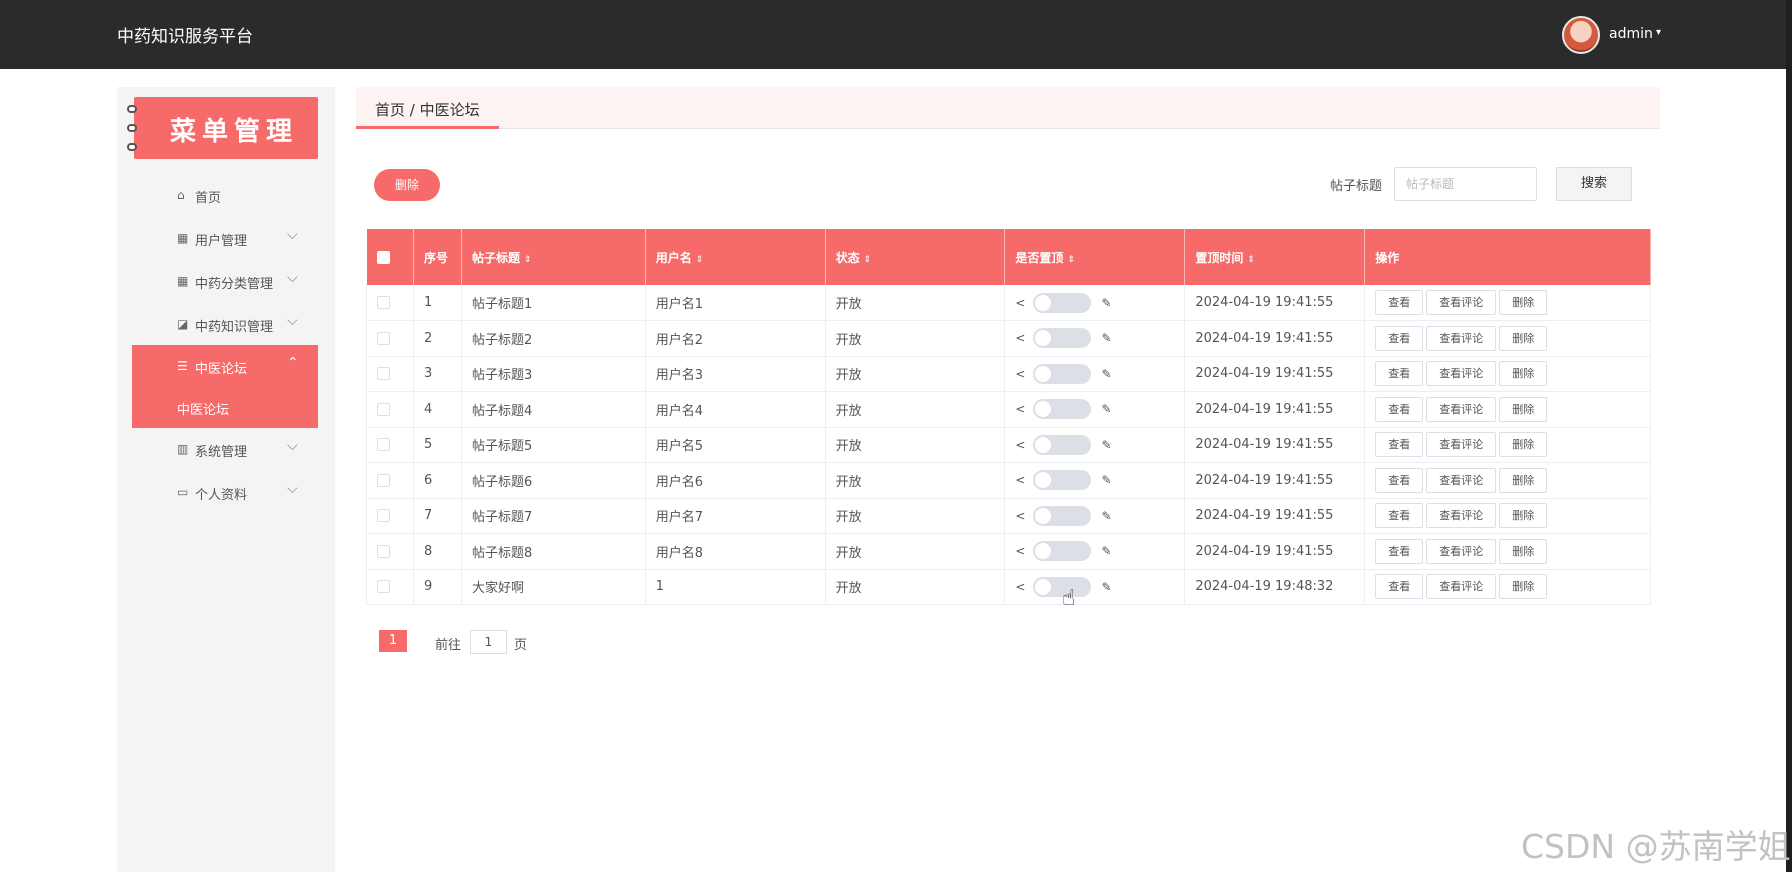 The height and width of the screenshot is (872, 1792). I want to click on column-header-status: 状态 ⇕, so click(915, 257).